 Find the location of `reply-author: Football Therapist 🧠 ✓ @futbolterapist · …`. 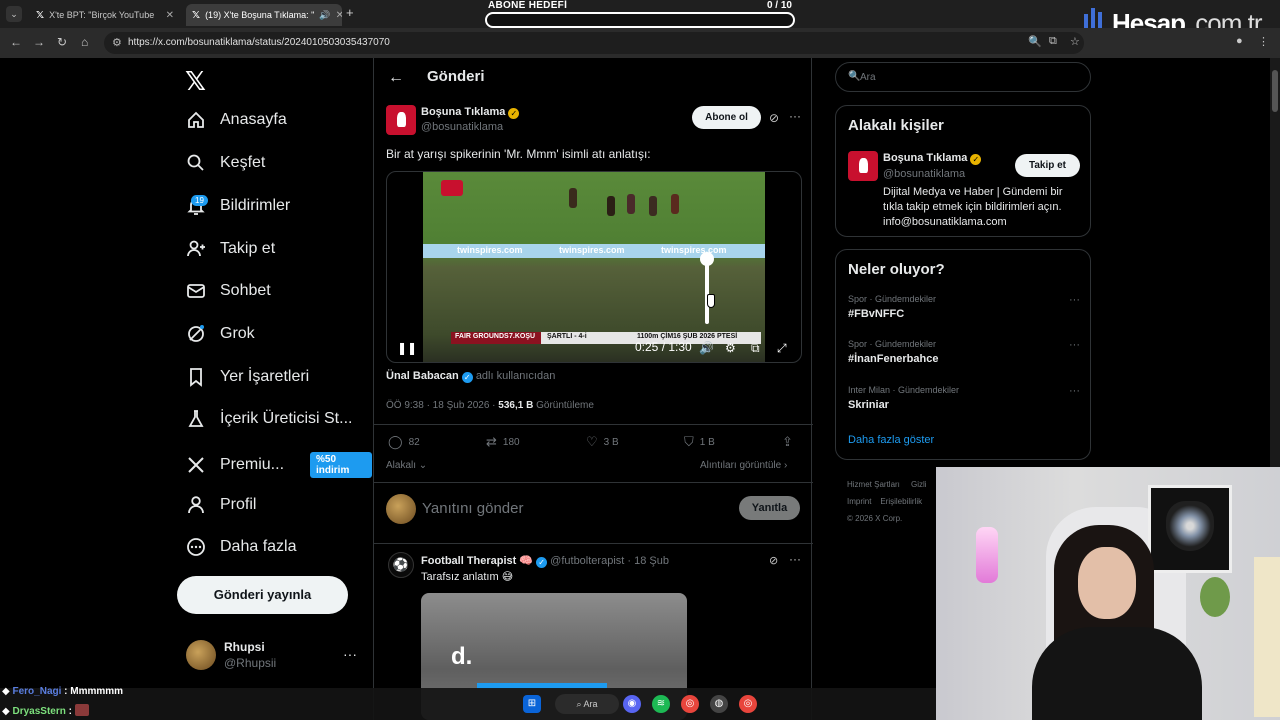

reply-author: Football Therapist 🧠 ✓ @futbolterapist · … is located at coordinates (545, 561).